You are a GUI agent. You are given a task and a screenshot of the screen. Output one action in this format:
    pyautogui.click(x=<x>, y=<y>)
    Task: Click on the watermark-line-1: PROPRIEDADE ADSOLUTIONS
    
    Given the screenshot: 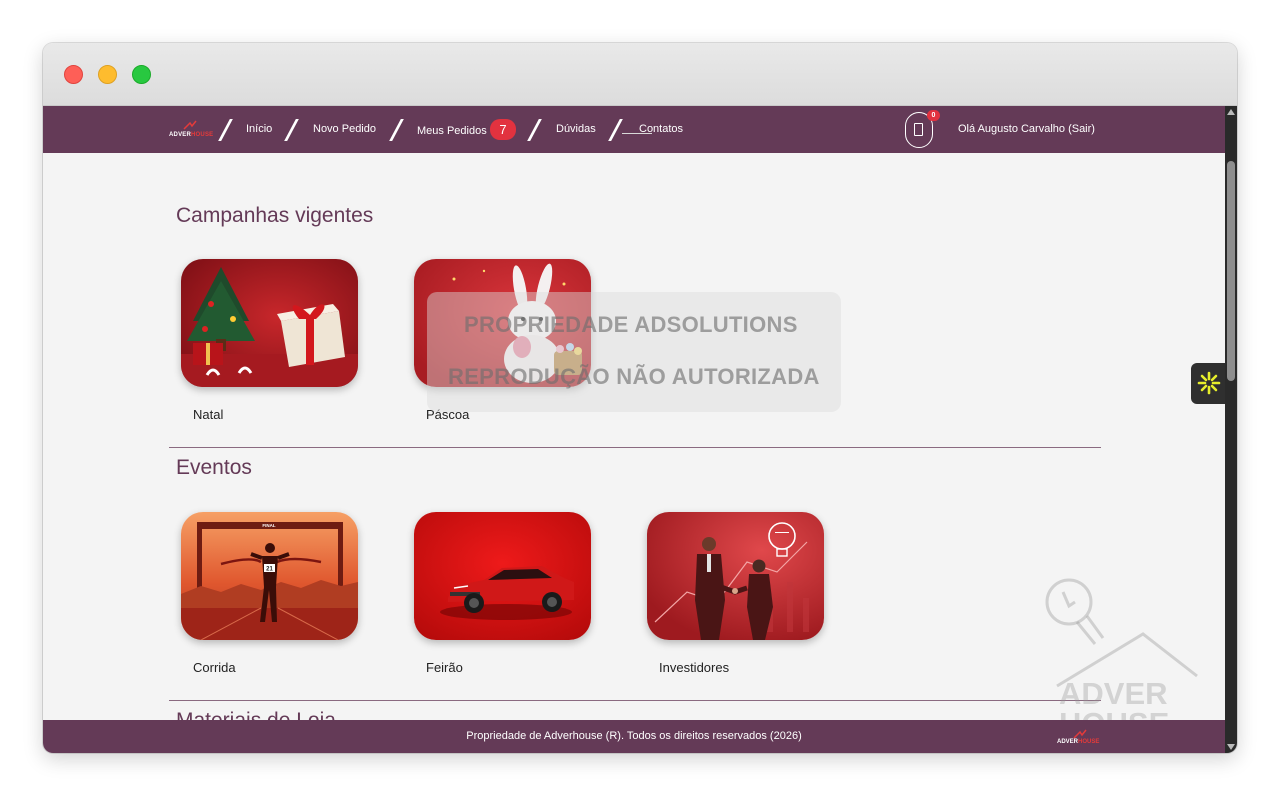 What is the action you would take?
    pyautogui.click(x=631, y=324)
    